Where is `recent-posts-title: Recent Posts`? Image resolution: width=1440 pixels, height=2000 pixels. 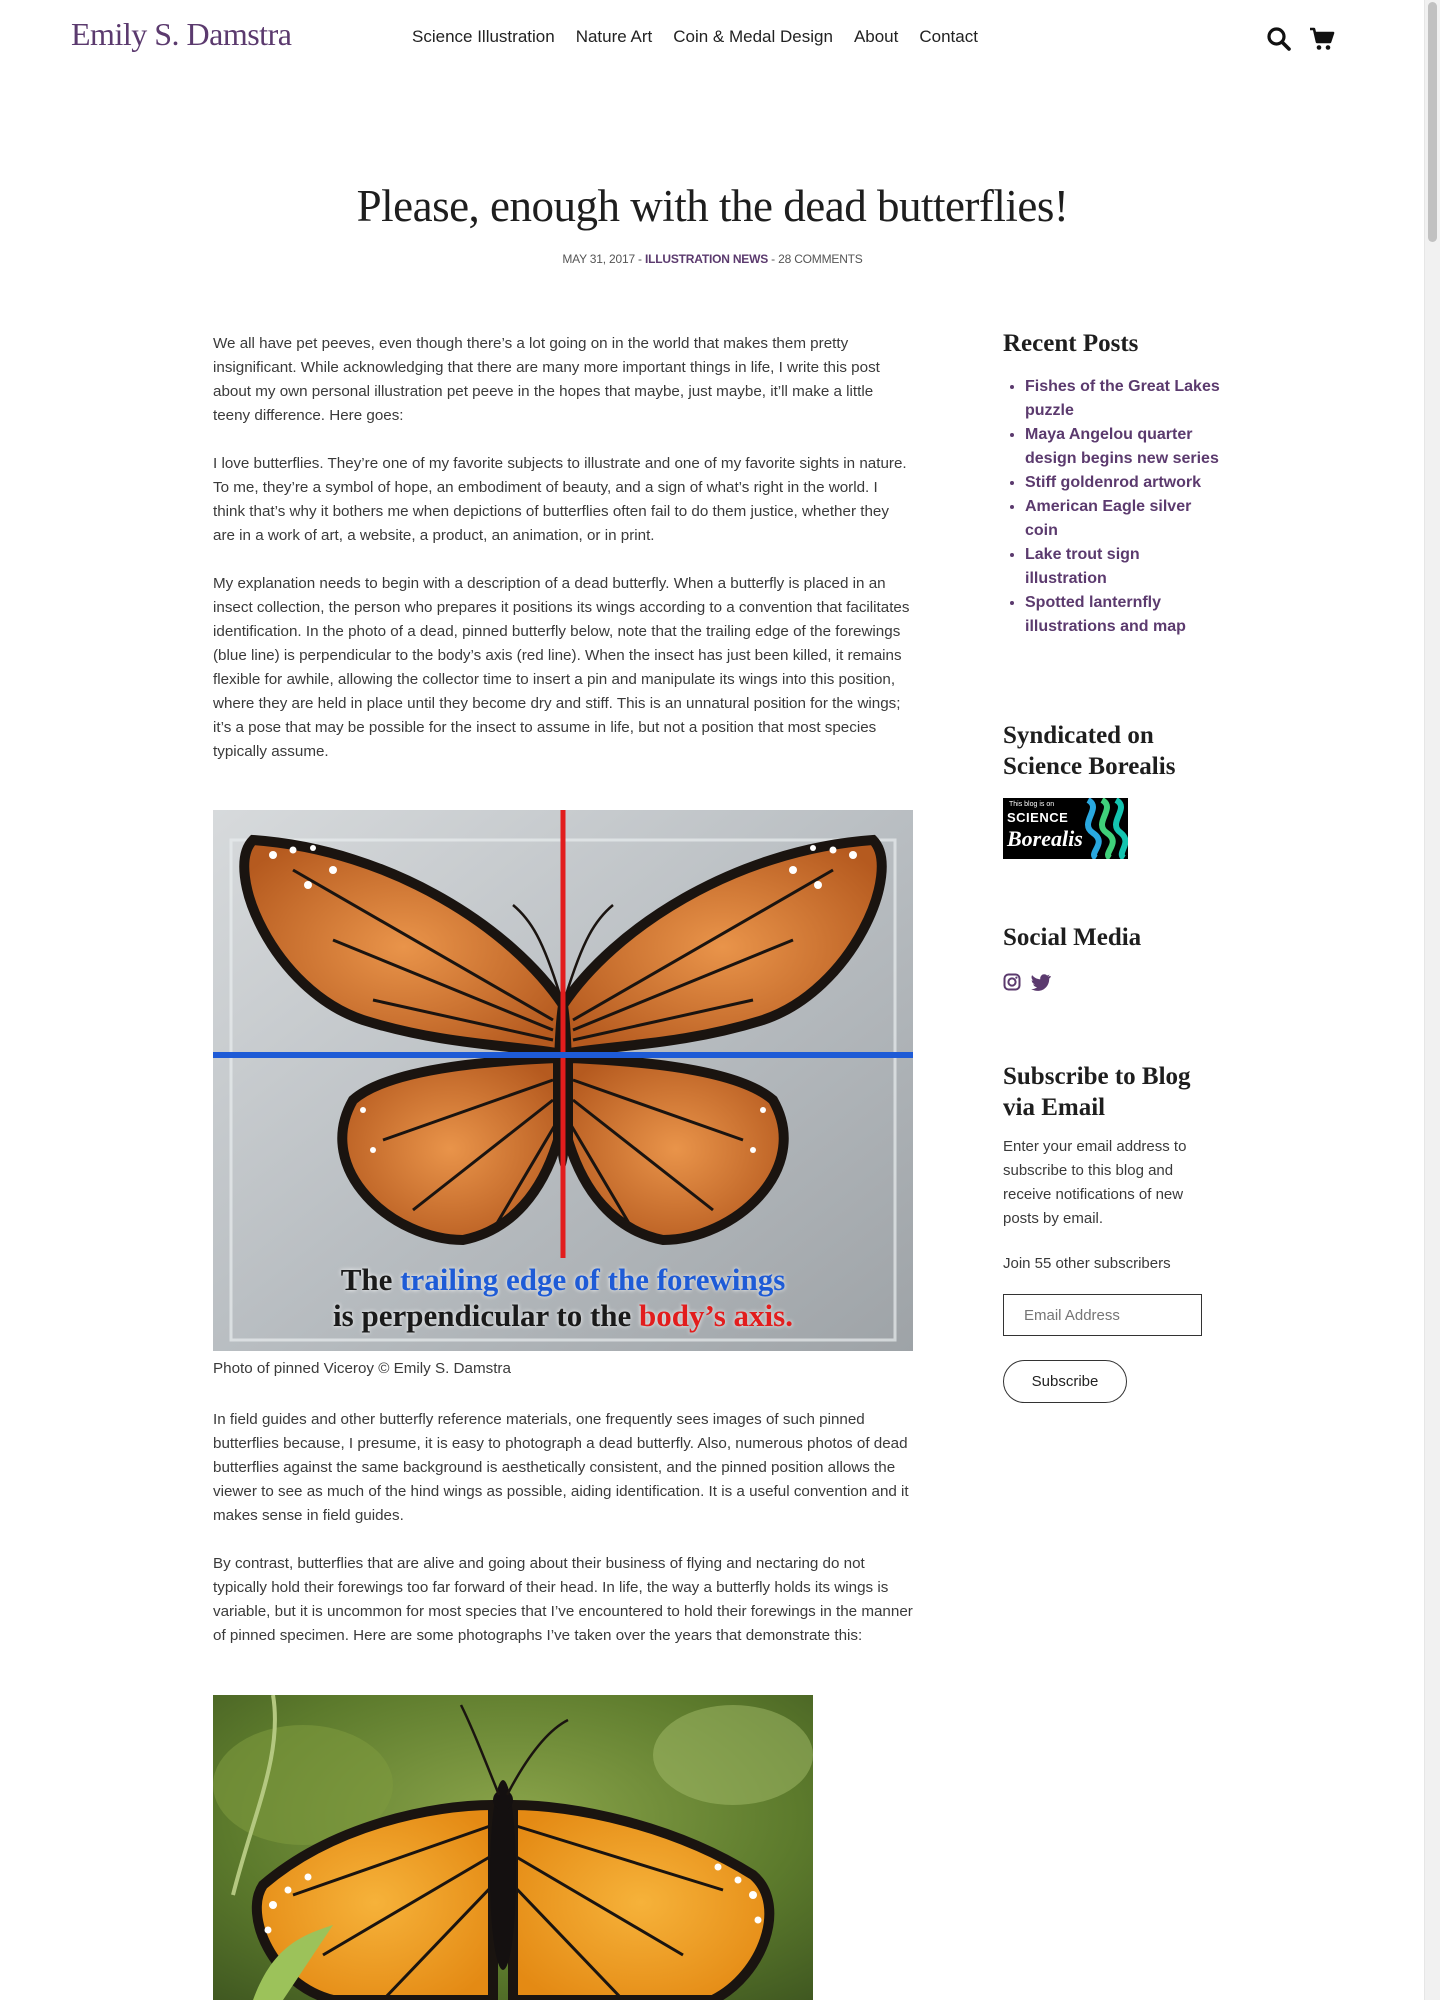 recent-posts-title: Recent Posts is located at coordinates (1071, 343).